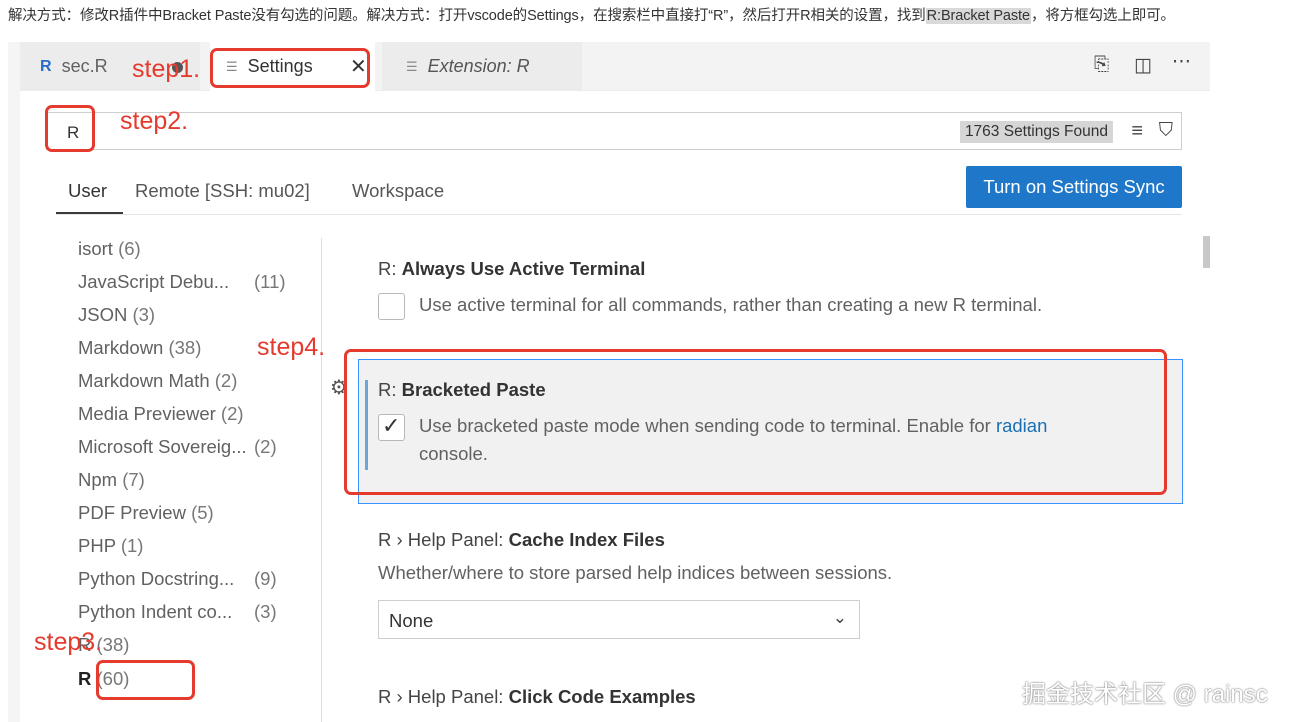  What do you see at coordinates (755, 422) in the screenshot?
I see `annotation-box-step4` at bounding box center [755, 422].